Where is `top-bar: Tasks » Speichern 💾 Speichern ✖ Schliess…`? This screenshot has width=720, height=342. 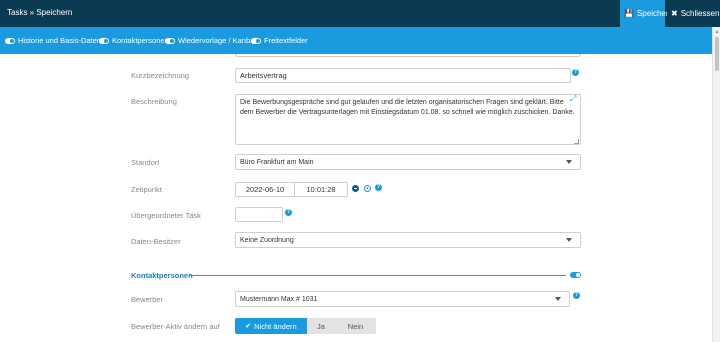
top-bar: Tasks » Speichern 💾 Speichern ✖ Schliess… is located at coordinates (360, 13).